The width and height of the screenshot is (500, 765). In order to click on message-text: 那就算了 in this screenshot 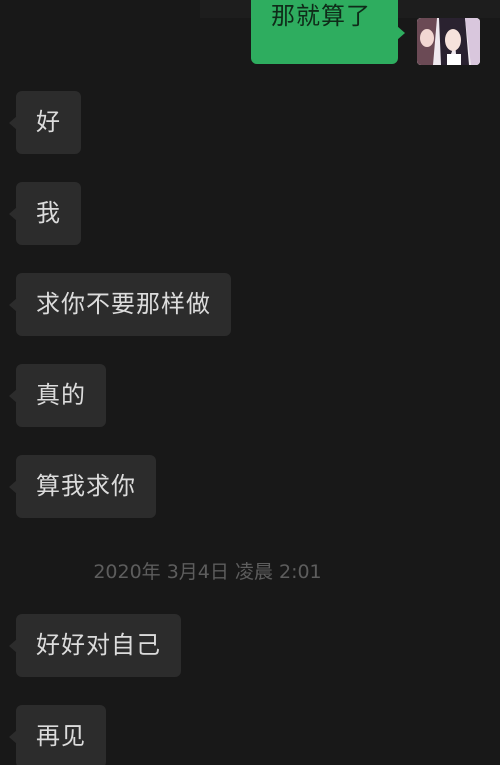, I will do `click(321, 16)`.